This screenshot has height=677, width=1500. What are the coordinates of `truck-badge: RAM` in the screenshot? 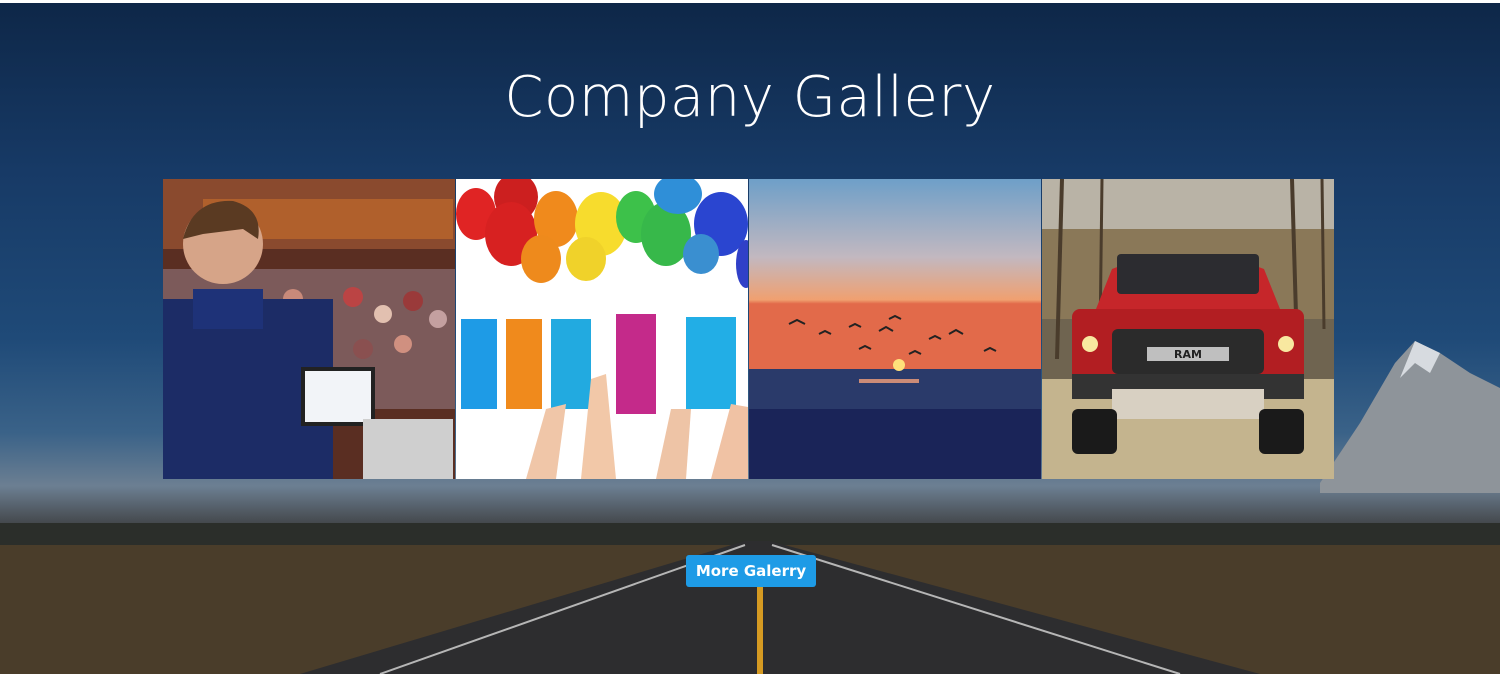 It's located at (1188, 354).